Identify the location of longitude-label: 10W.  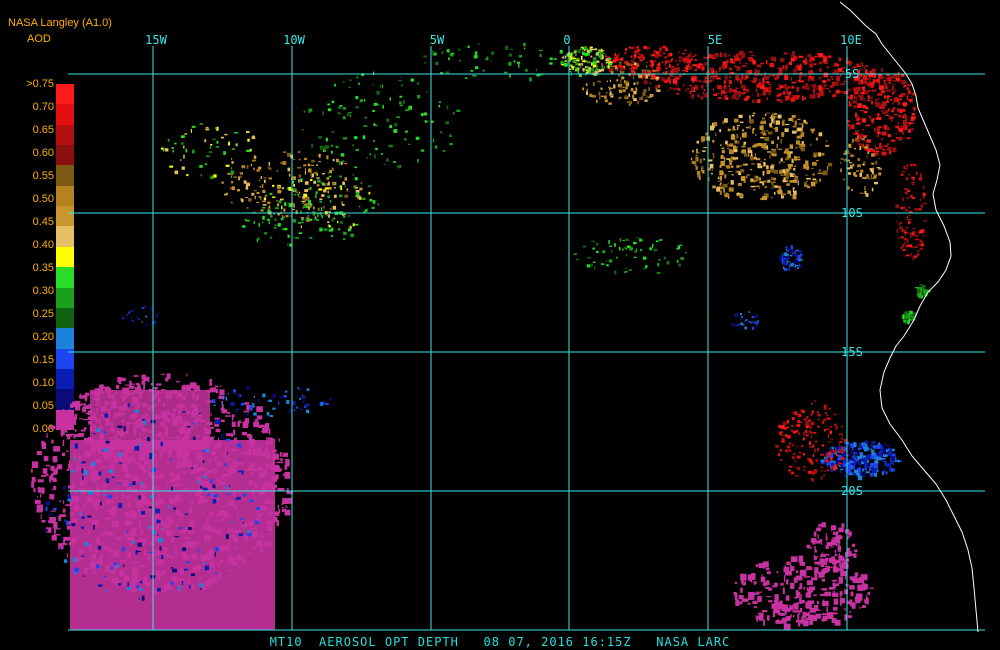
(294, 40).